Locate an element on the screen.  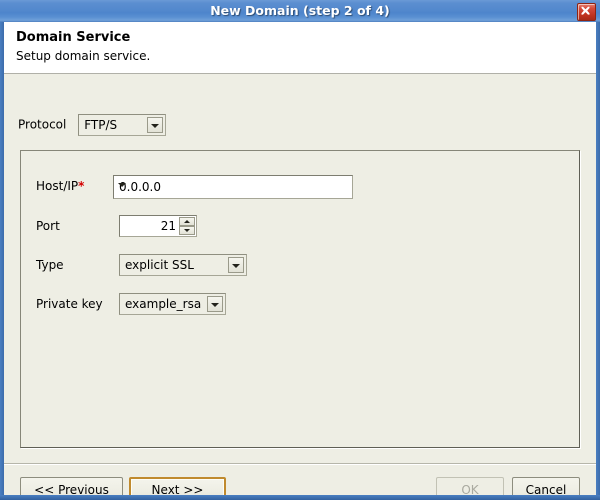
next-button-label: Next >> is located at coordinates (177, 489).